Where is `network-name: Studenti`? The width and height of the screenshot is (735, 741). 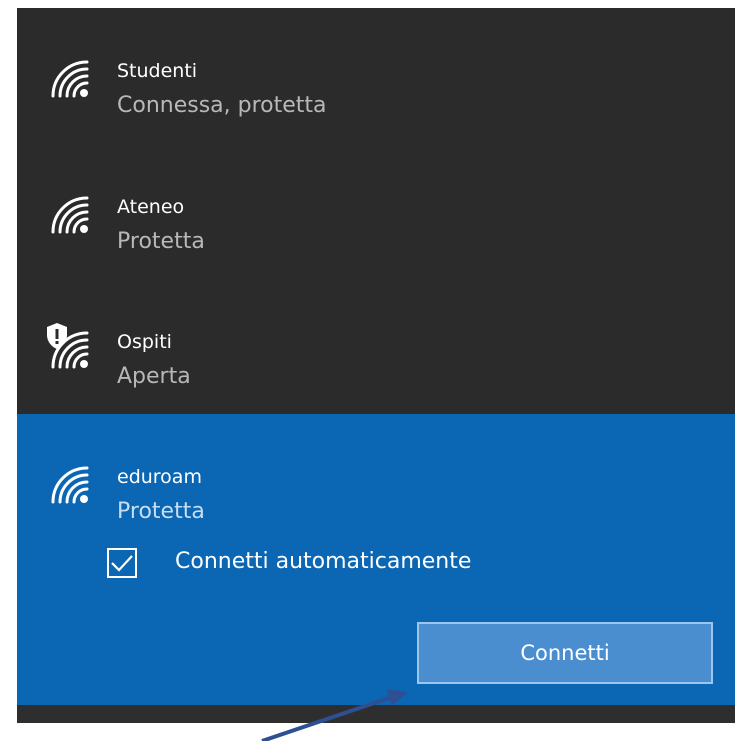 network-name: Studenti is located at coordinates (157, 71).